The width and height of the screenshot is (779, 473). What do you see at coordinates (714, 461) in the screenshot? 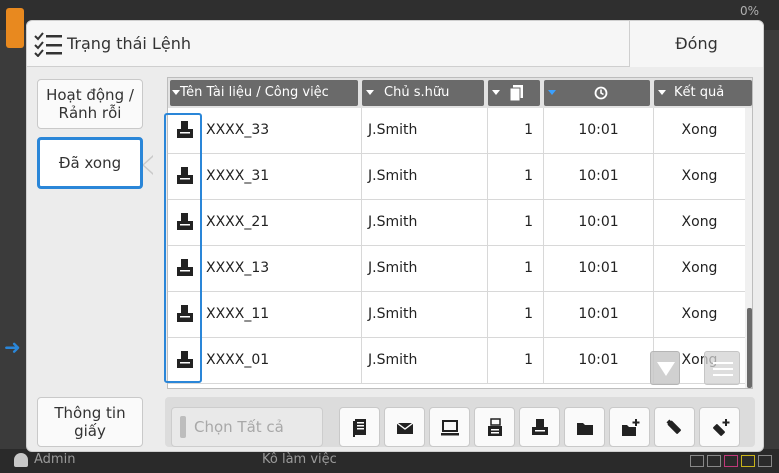
I see `ink-c` at bounding box center [714, 461].